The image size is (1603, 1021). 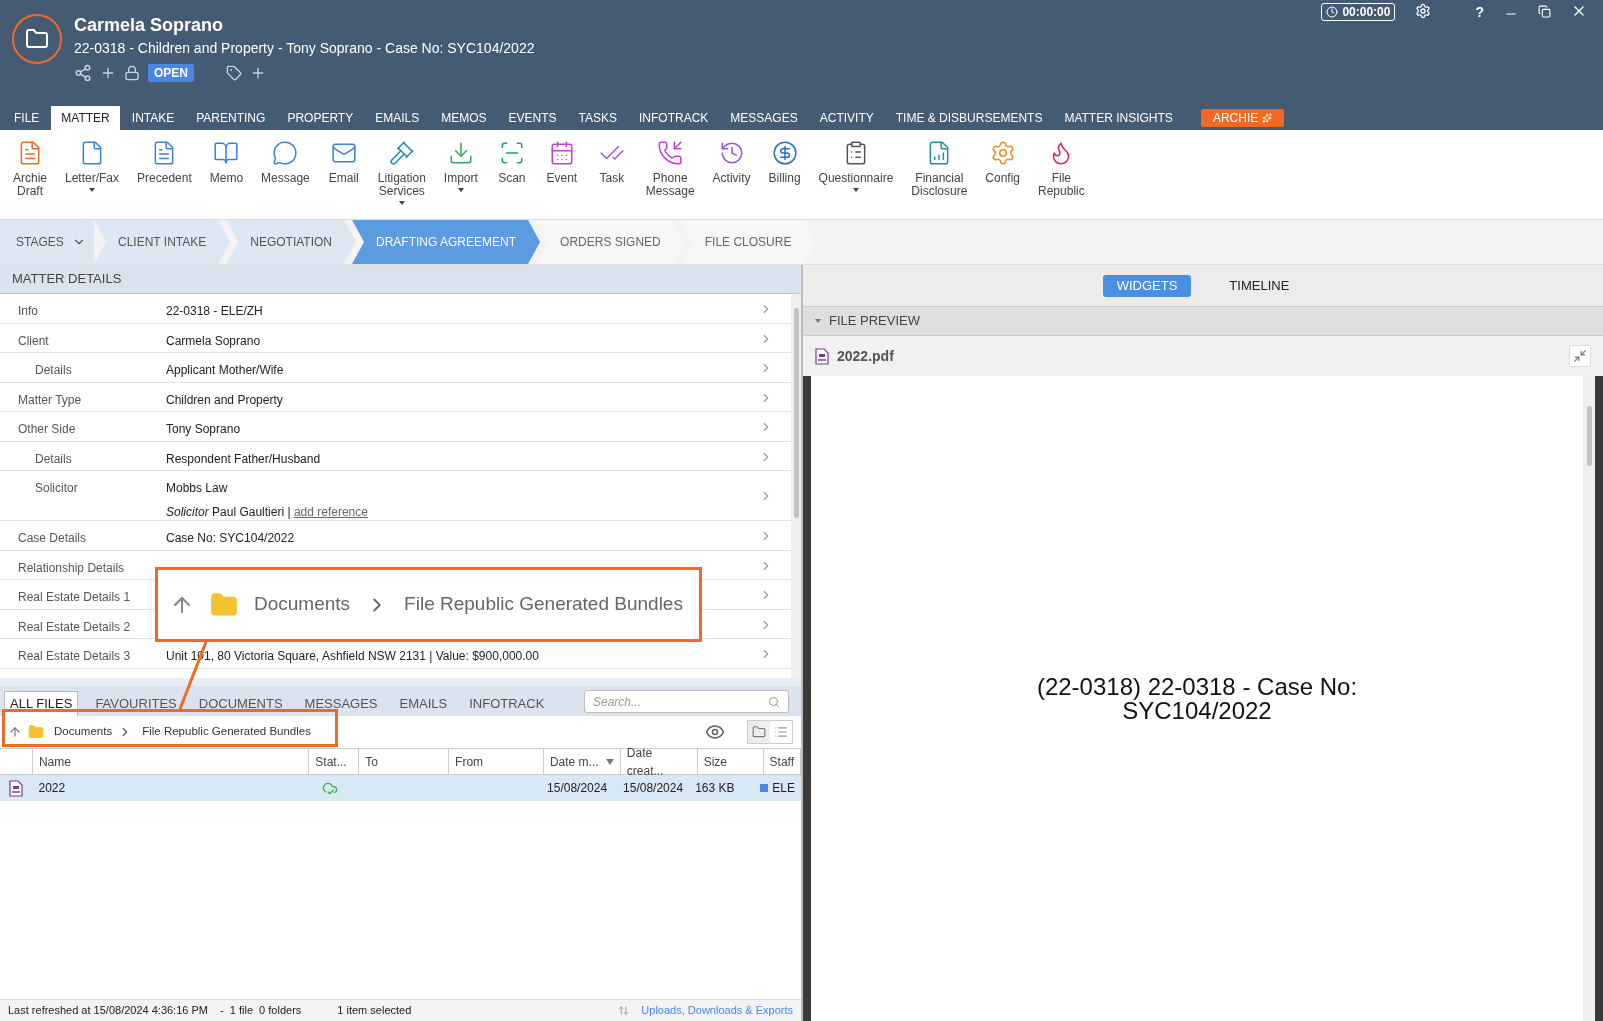 I want to click on eye-icon, so click(x=715, y=732).